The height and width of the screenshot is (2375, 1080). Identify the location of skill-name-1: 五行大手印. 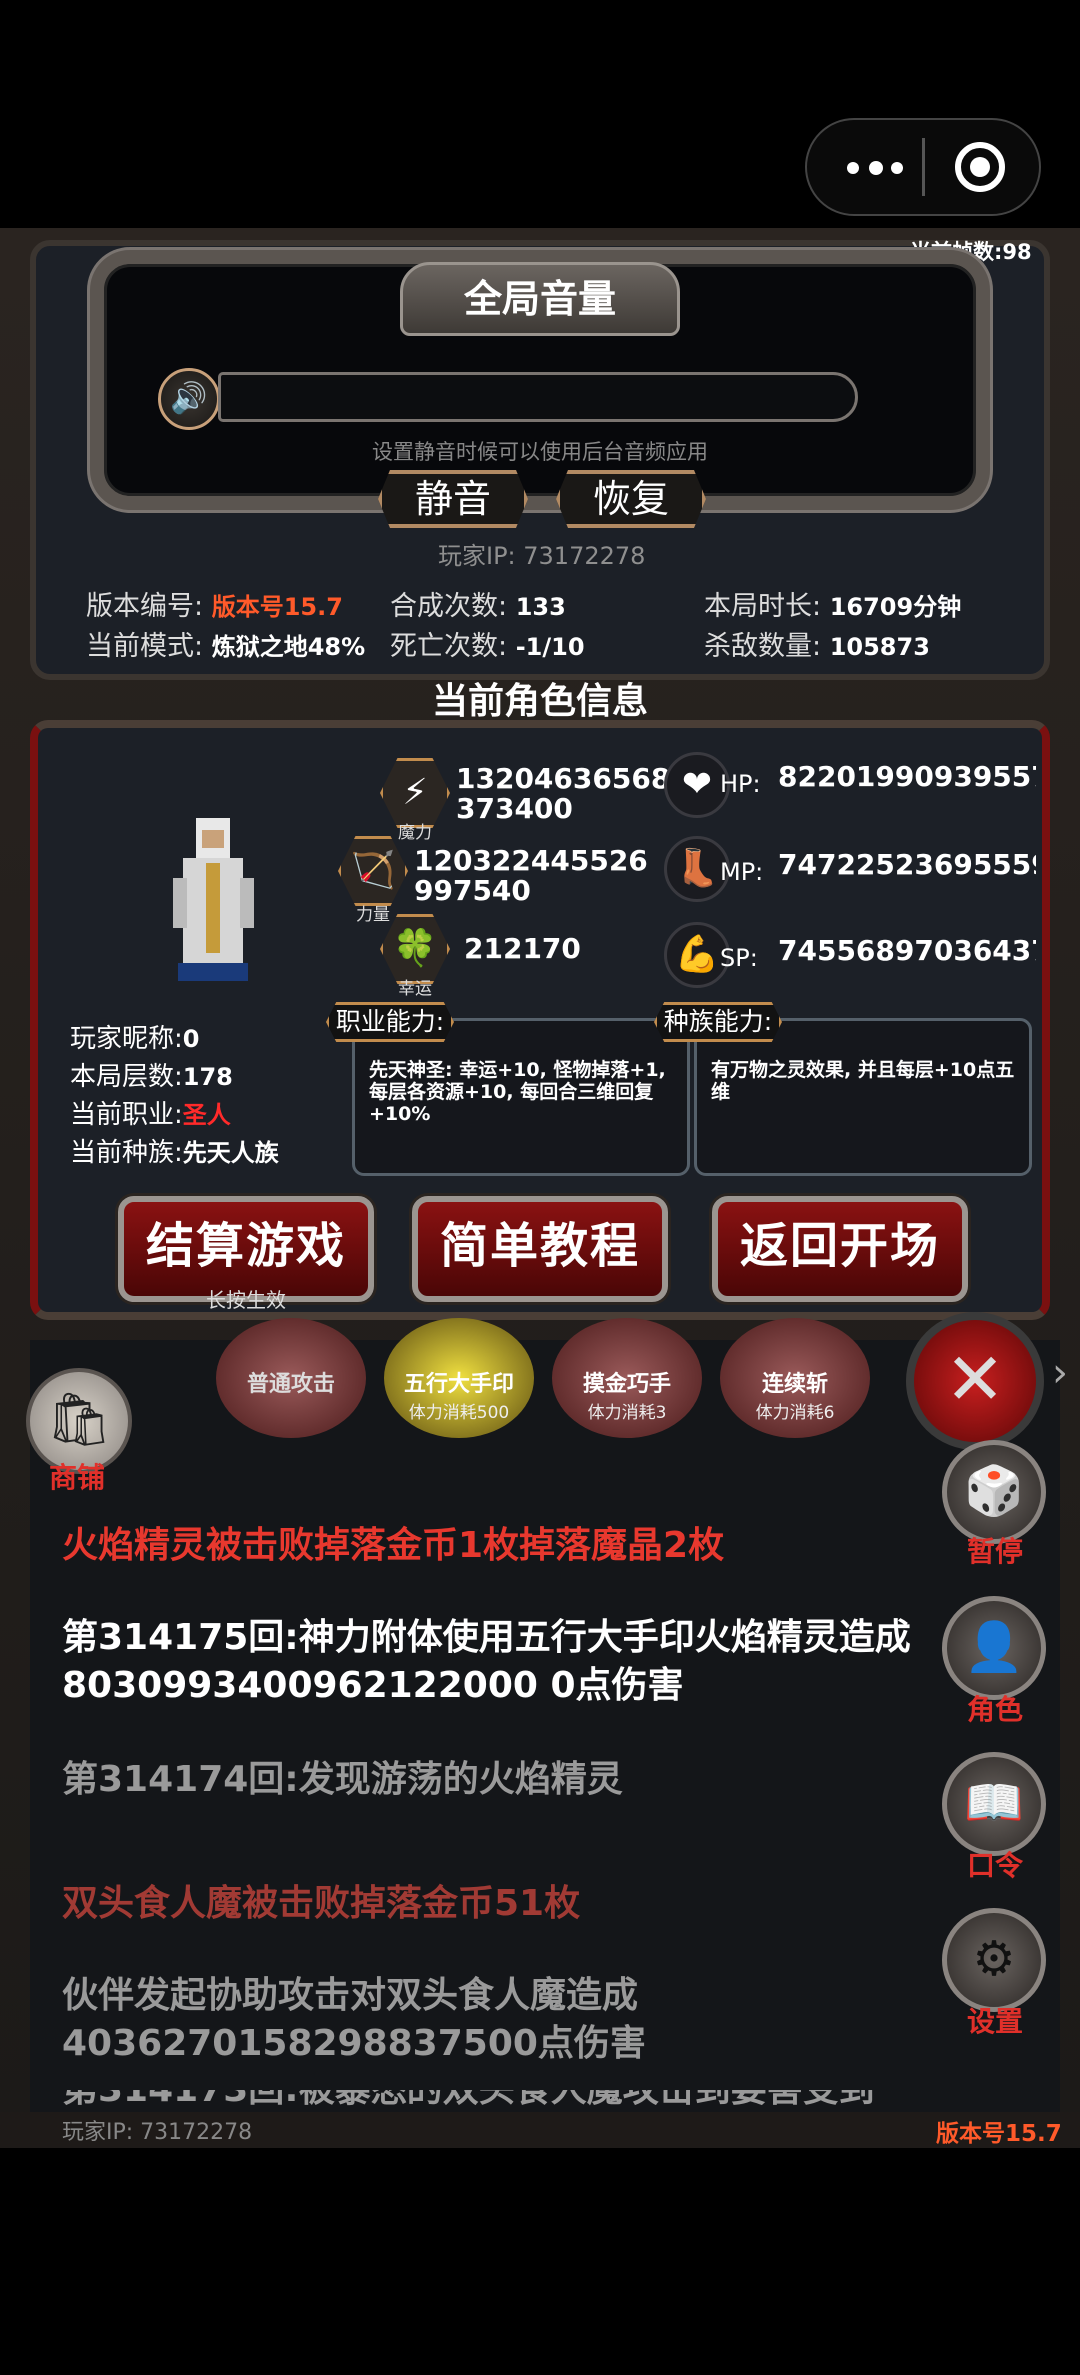
(458, 1384).